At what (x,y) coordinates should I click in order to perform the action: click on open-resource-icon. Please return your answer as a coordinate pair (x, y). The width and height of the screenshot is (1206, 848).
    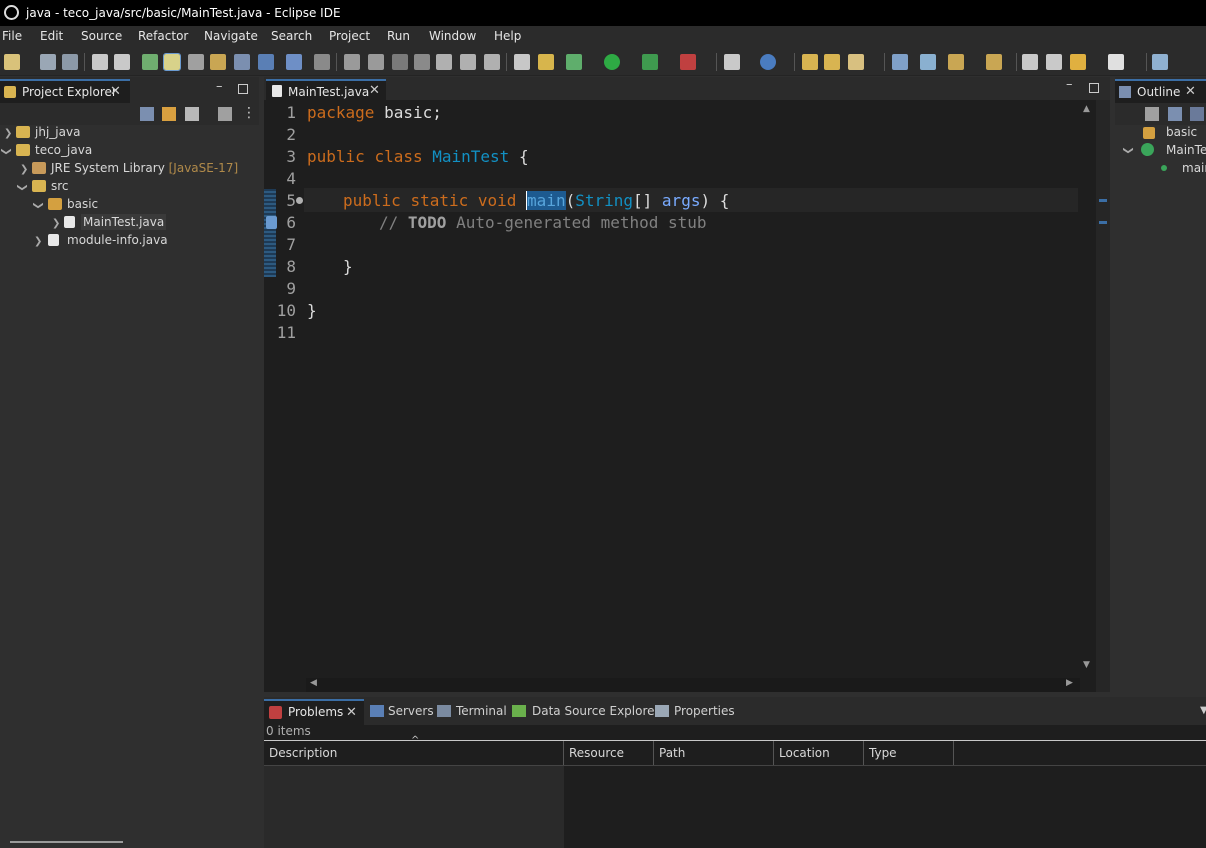
    Looking at the image, I should click on (832, 62).